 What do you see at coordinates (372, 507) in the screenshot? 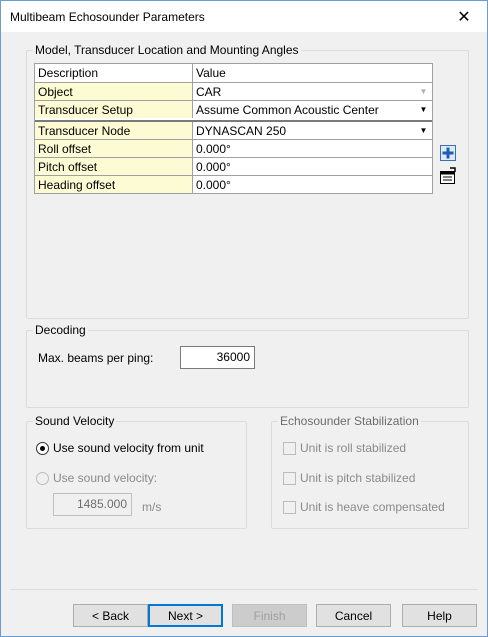
I see `heave-compensated-label: Unit is heave compensated` at bounding box center [372, 507].